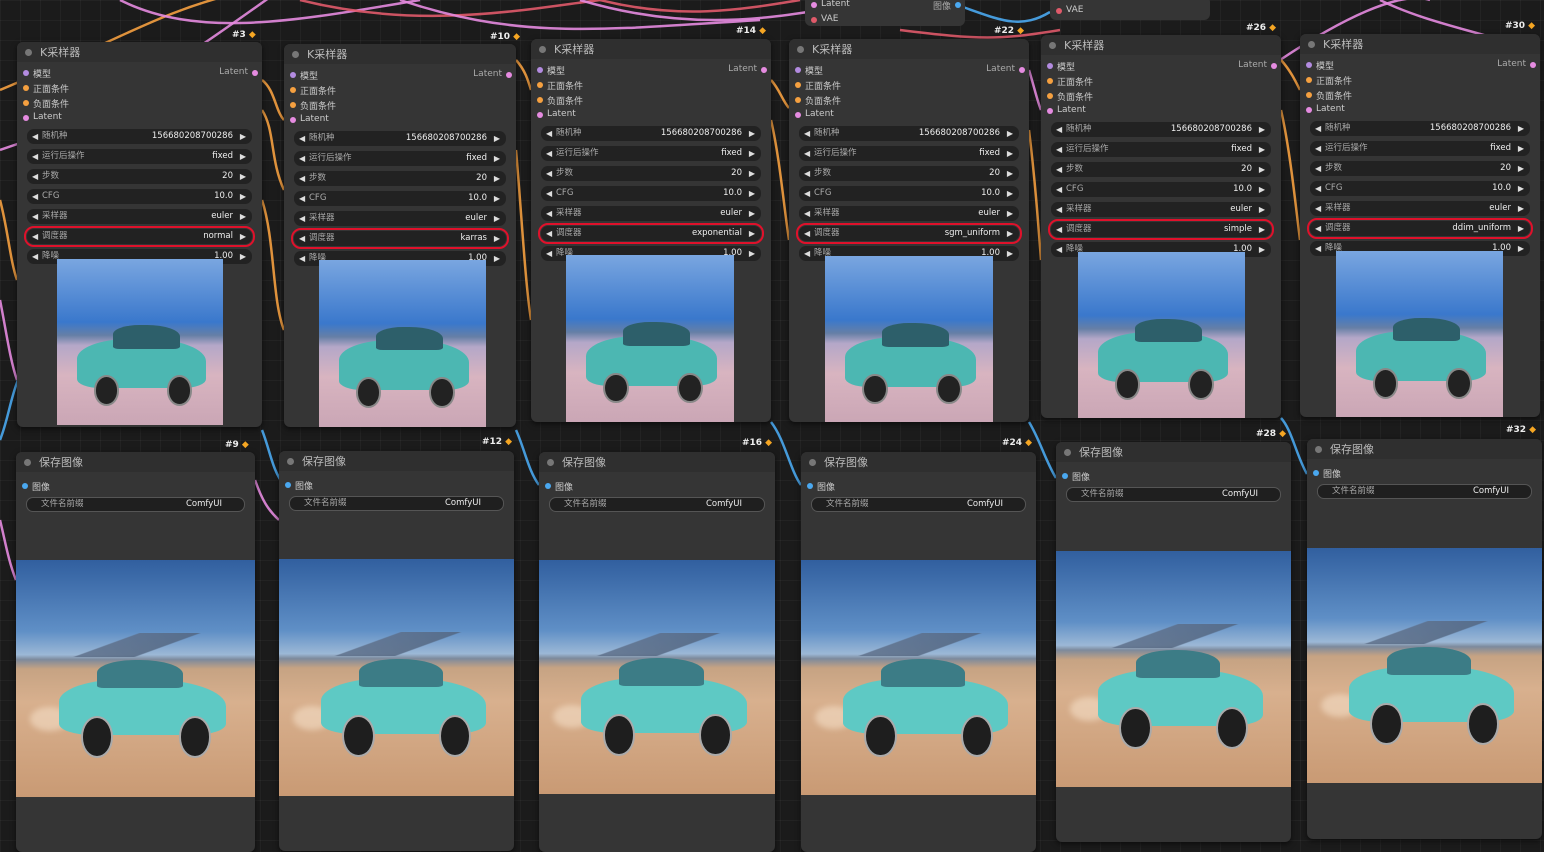 Image resolution: width=1544 pixels, height=852 pixels. Describe the element at coordinates (814, 5) in the screenshot. I see `latent-input-slot` at that location.